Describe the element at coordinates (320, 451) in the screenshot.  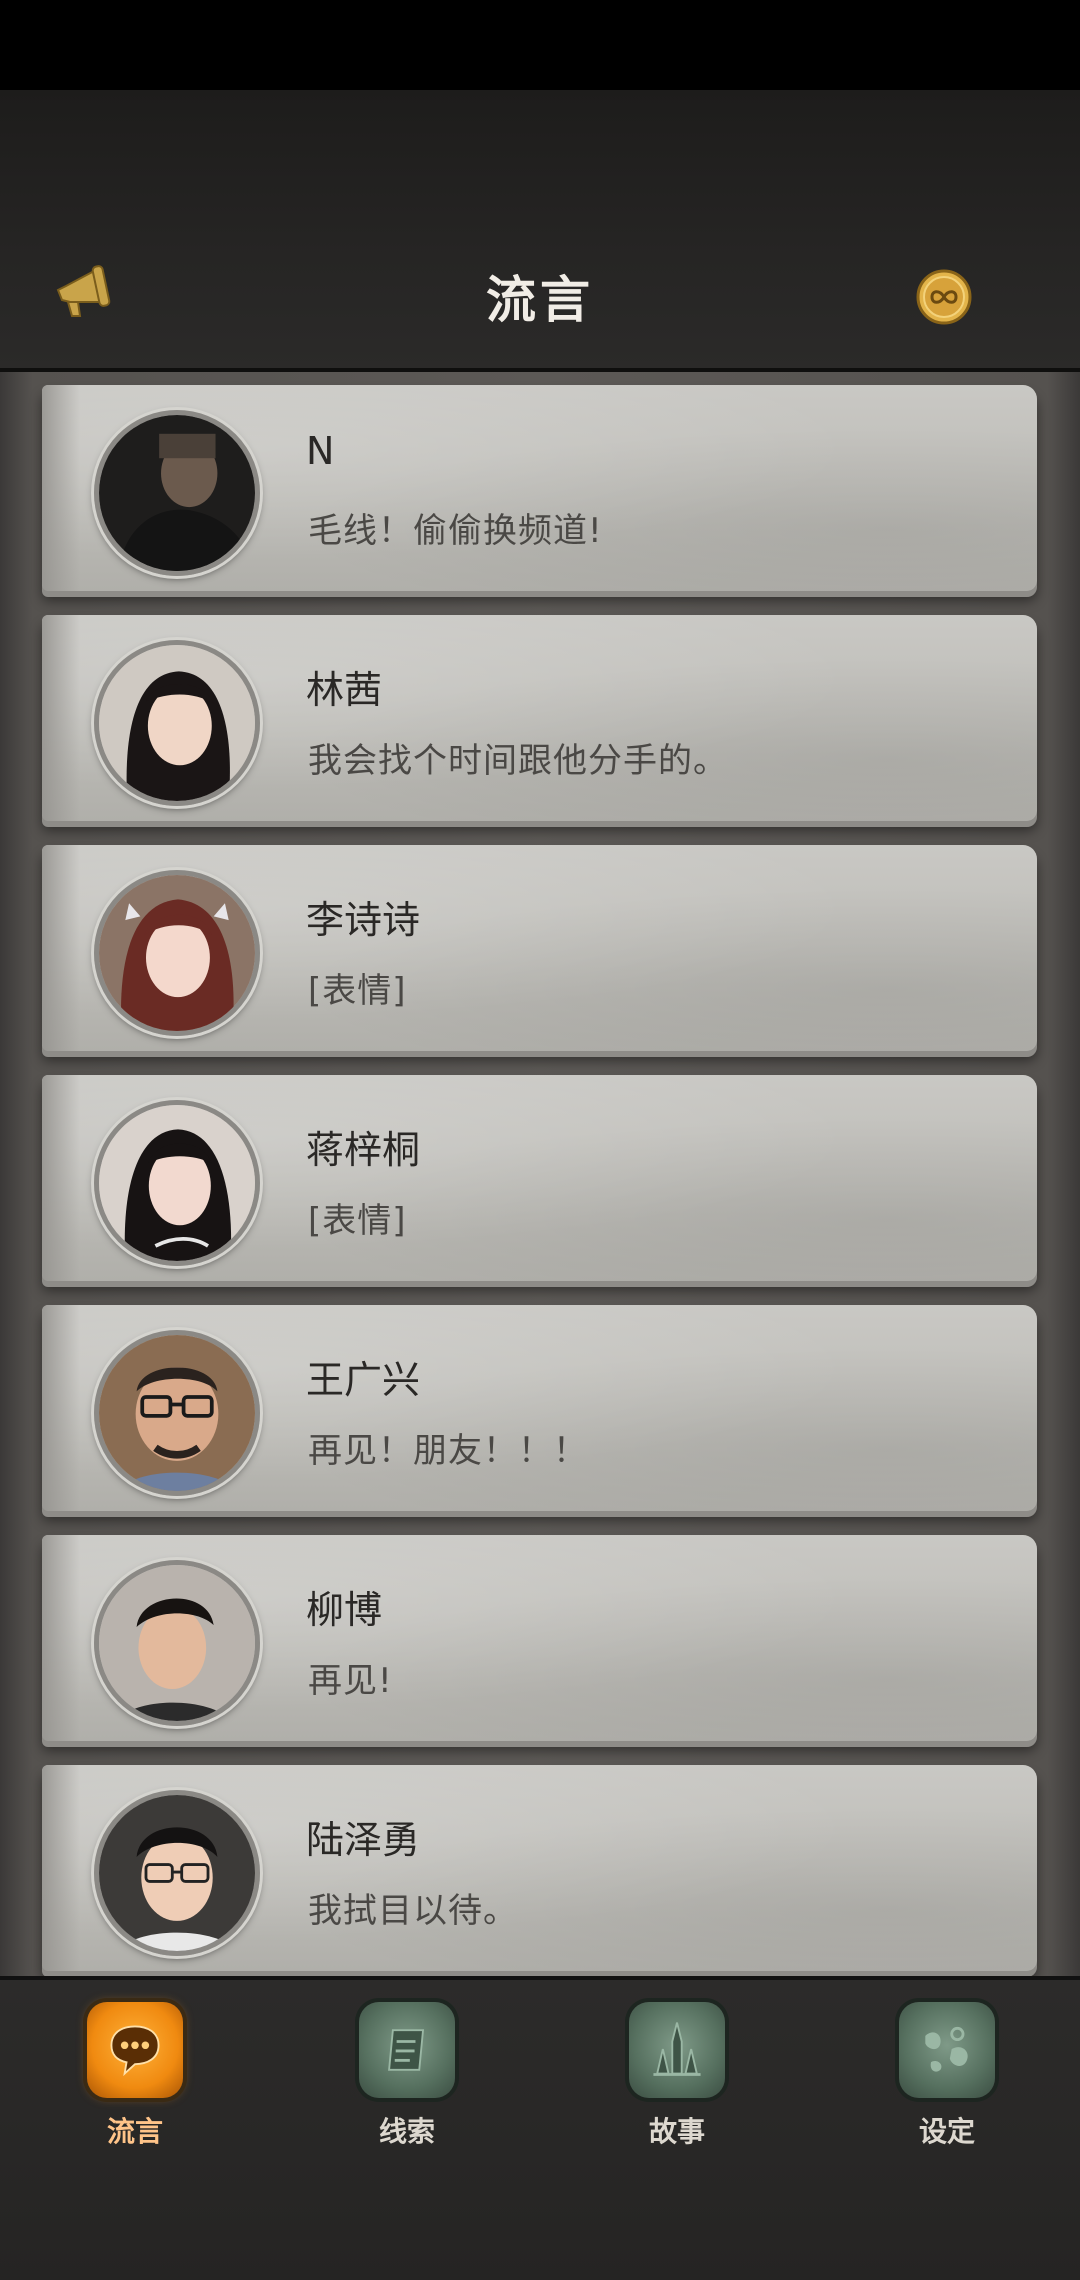
I see `contact-name: N` at that location.